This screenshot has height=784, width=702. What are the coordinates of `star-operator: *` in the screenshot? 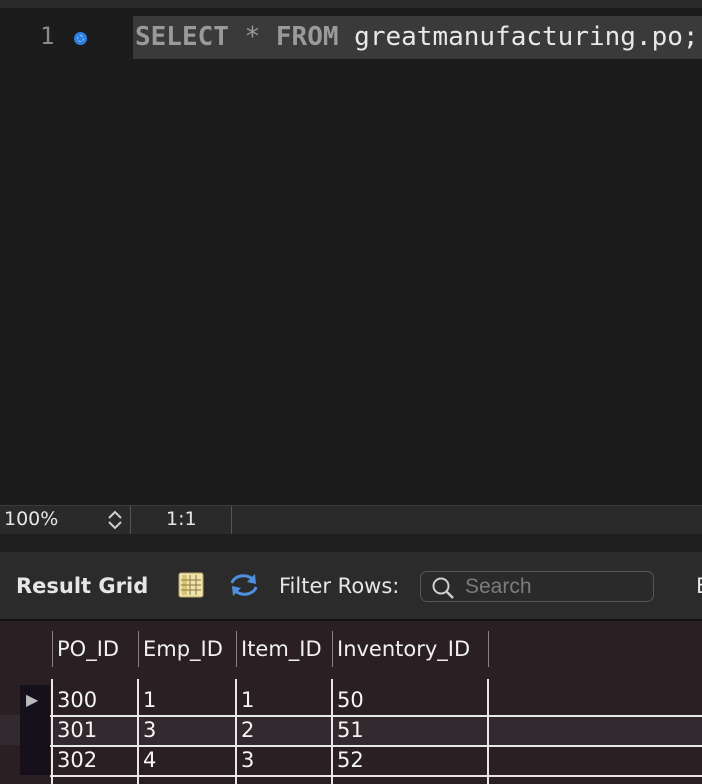 It's located at (252, 37).